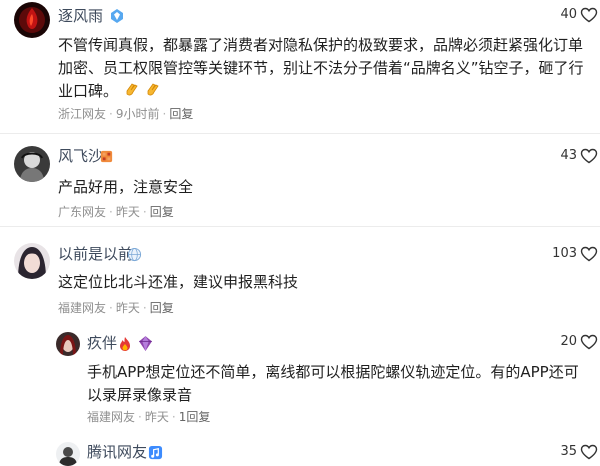  I want to click on cube-badge-icon, so click(106, 156).